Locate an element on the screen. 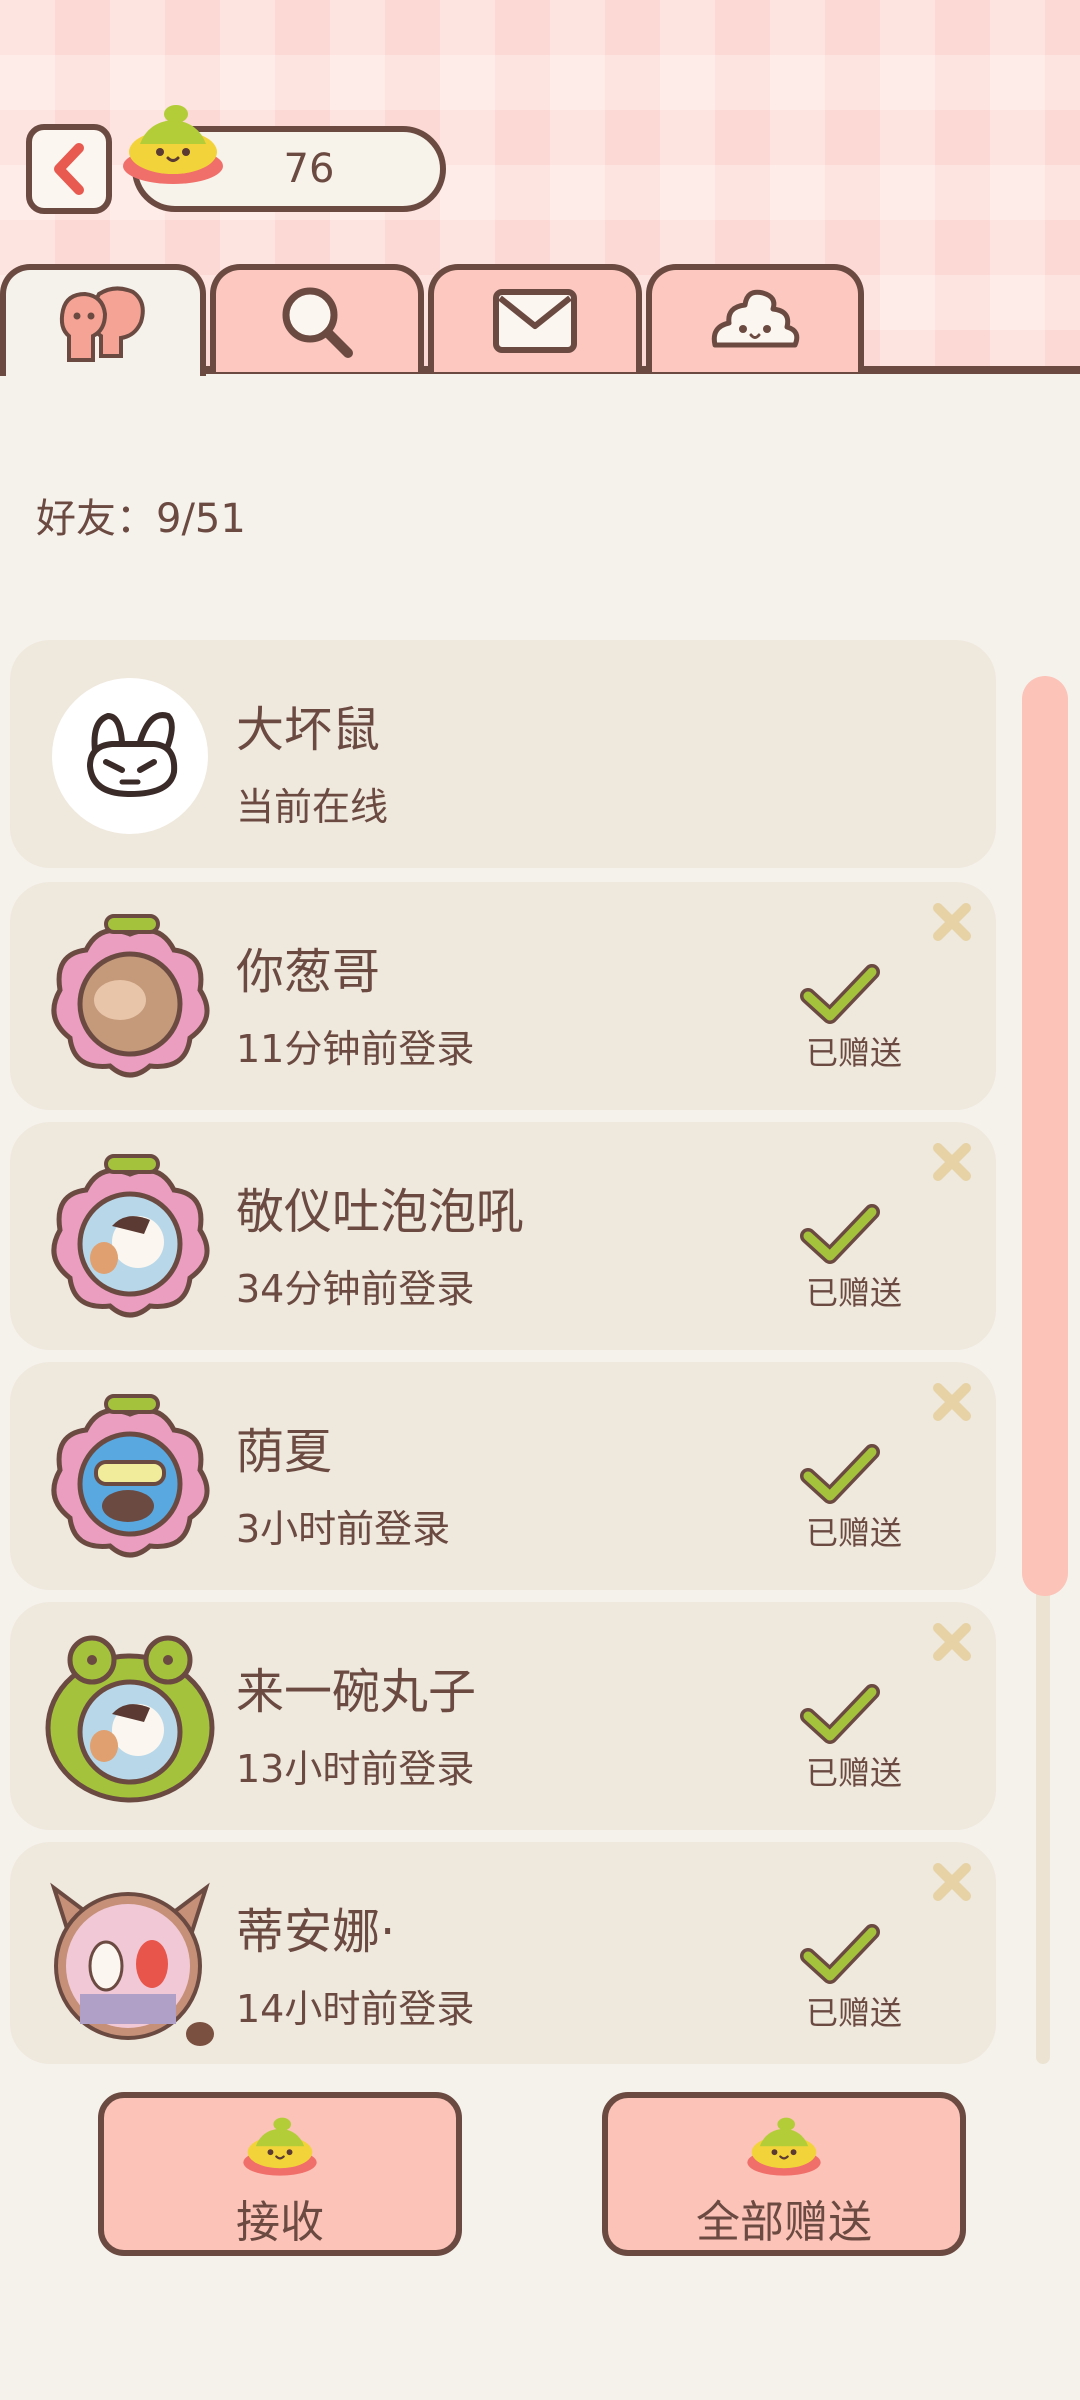 The width and height of the screenshot is (1080, 2400). frog-frame-avatar-icon is located at coordinates (130, 1719).